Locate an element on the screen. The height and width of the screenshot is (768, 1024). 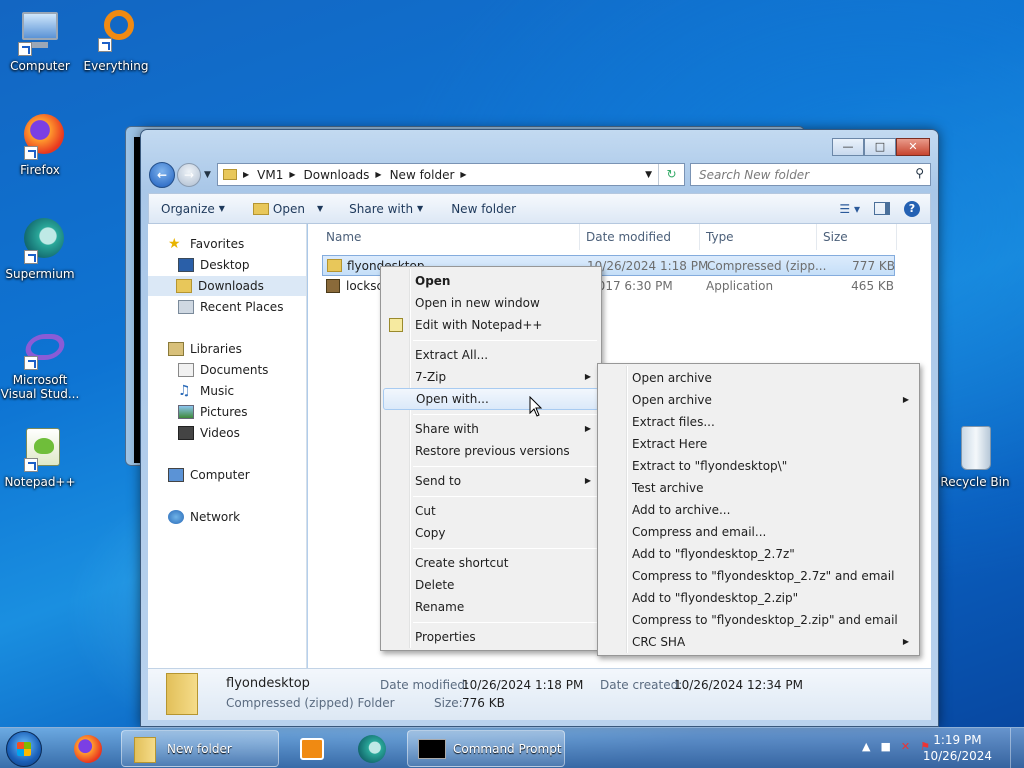
desktop-icon-supermium: Supermium is located at coordinates (40, 248).